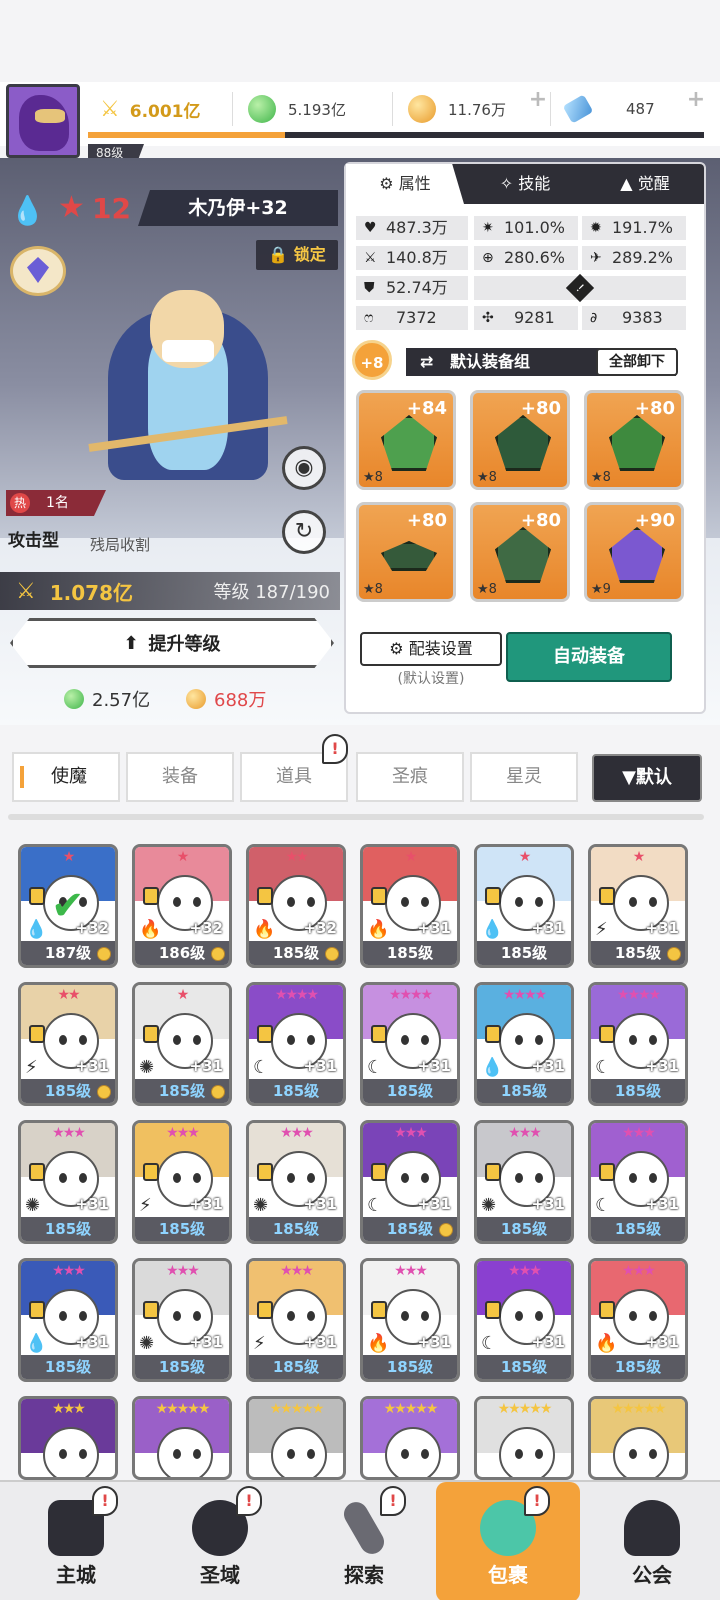 The image size is (720, 1600). Describe the element at coordinates (410, 906) in the screenshot. I see `pet-card: ★ 🔥 +31 185级` at that location.